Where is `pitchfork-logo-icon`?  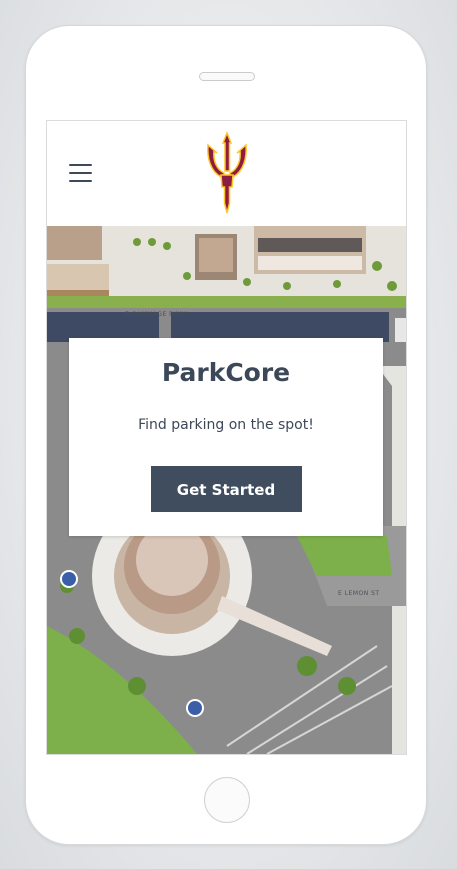
pitchfork-logo-icon is located at coordinates (227, 172).